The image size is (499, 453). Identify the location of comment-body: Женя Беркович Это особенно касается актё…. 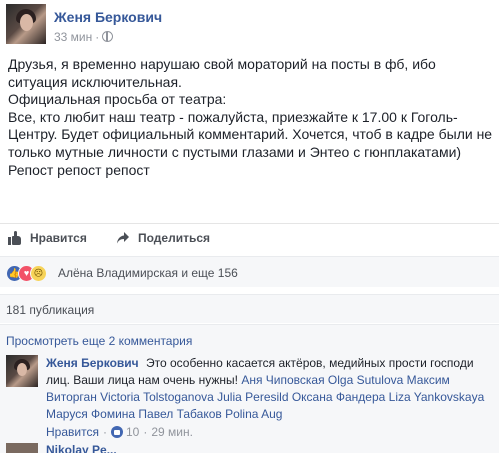
(271, 389).